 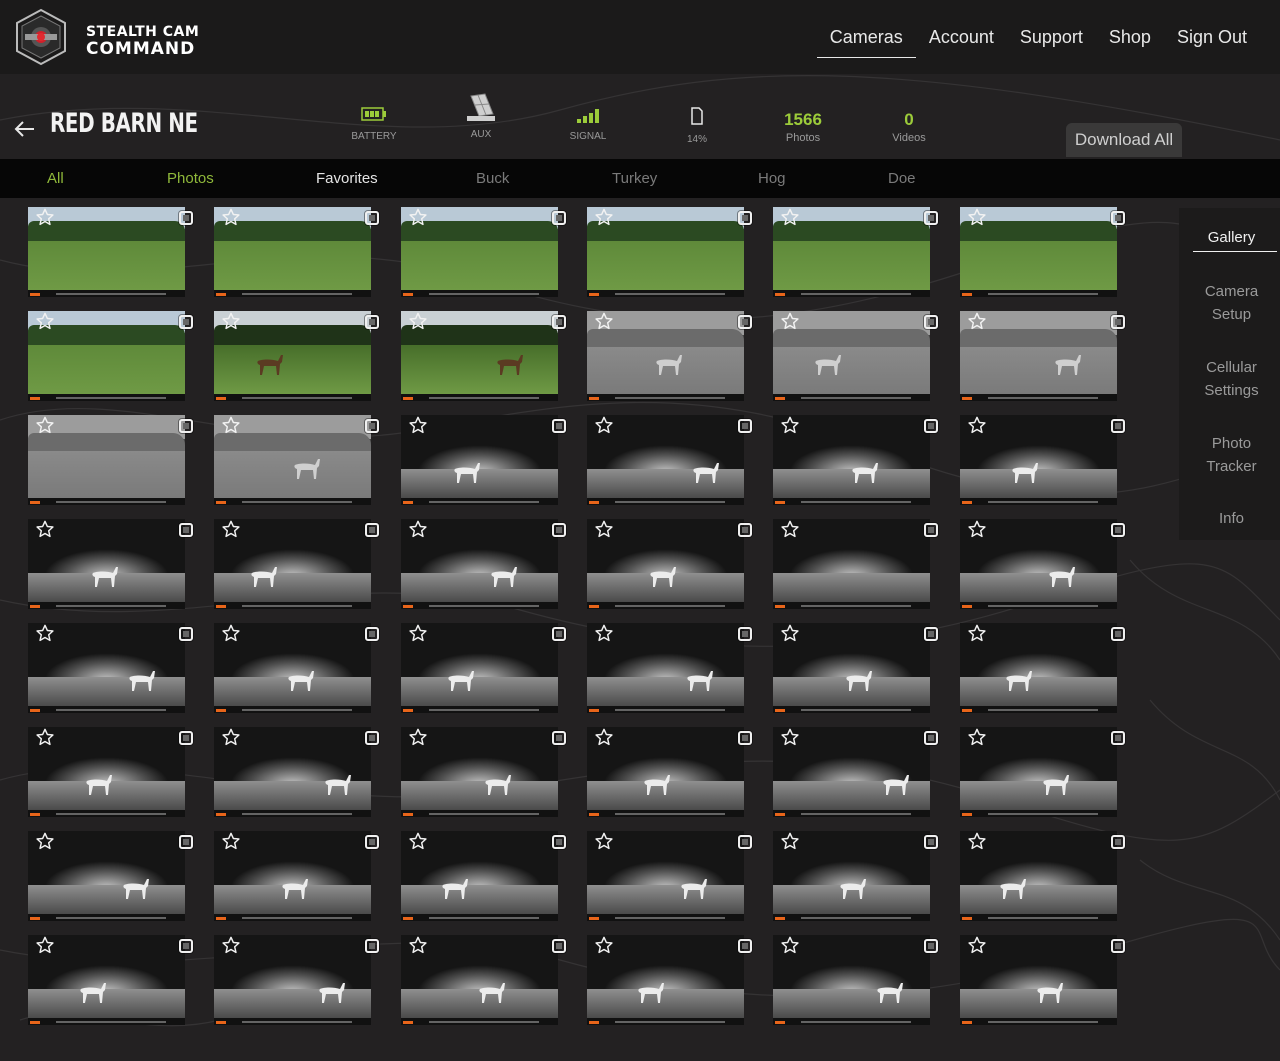 I want to click on stealth-cam-logo: STEALTH CAM COMMAND, so click(x=114, y=37).